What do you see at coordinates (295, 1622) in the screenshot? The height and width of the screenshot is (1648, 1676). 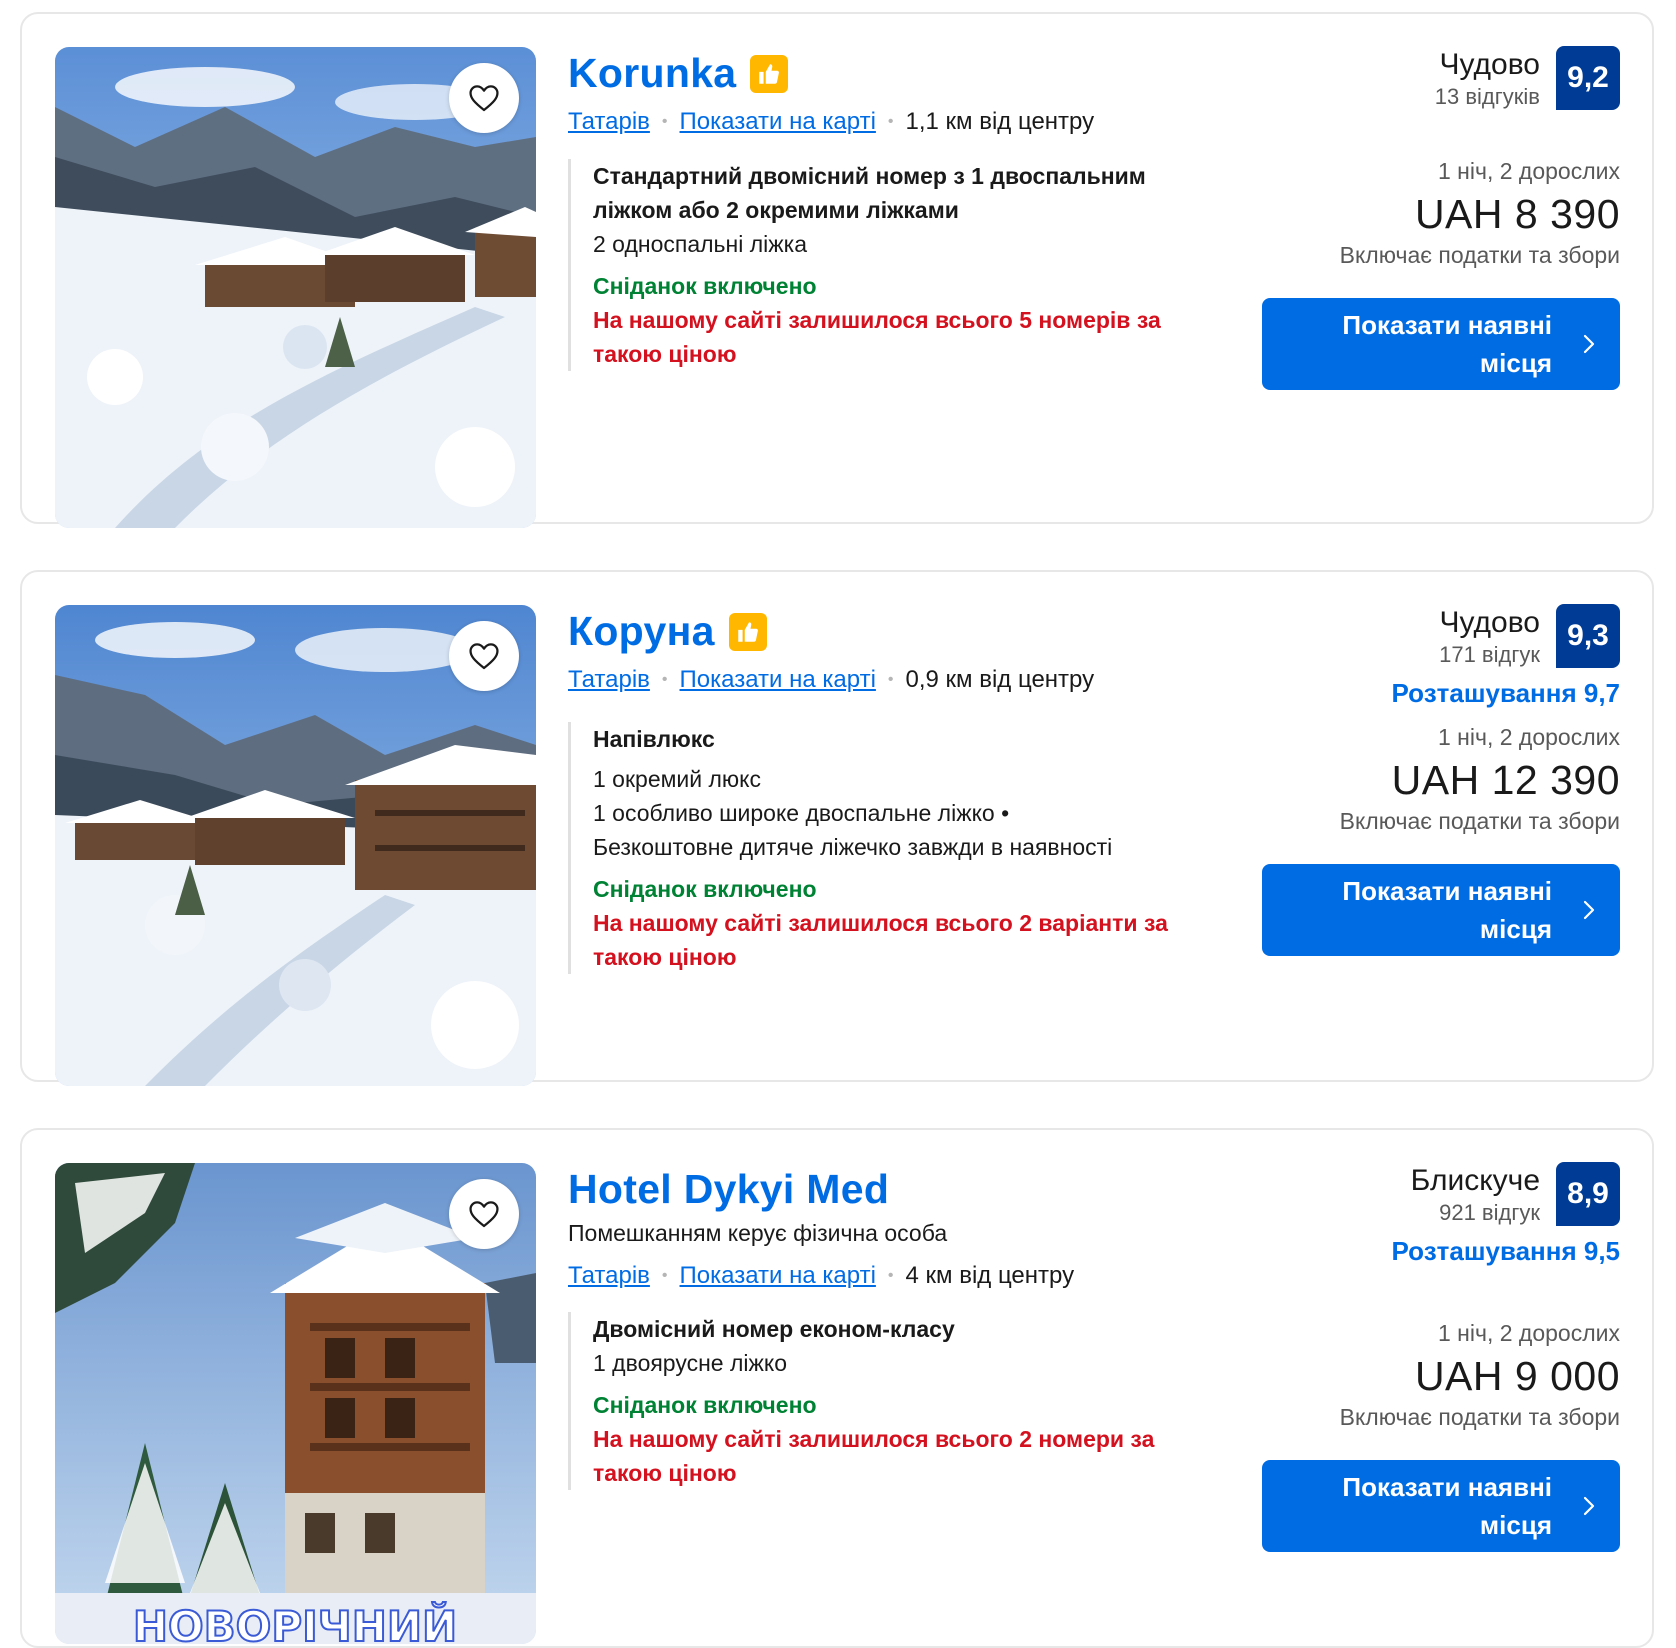 I see `photo-overlay-text: НОВОРІЧНИЙ` at bounding box center [295, 1622].